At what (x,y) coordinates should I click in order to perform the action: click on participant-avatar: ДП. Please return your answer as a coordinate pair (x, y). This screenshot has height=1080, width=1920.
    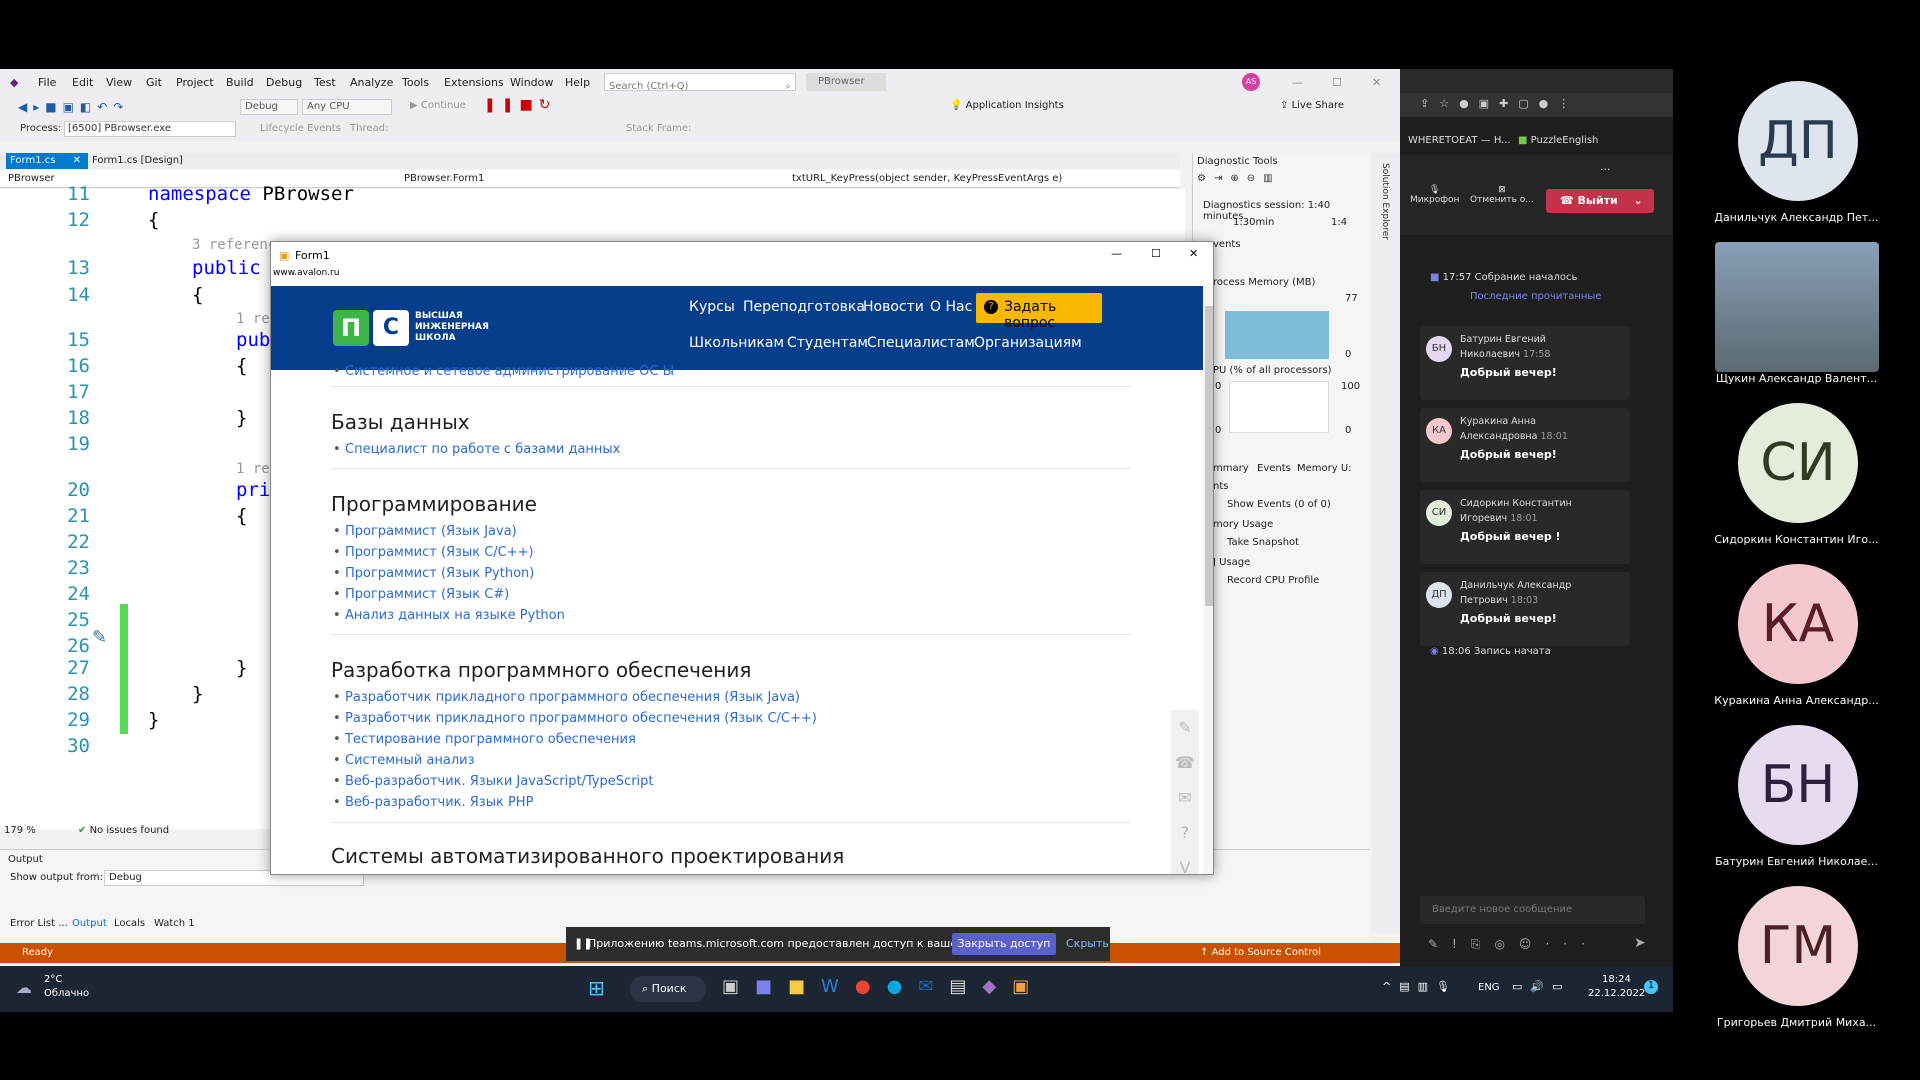
    Looking at the image, I should click on (1798, 141).